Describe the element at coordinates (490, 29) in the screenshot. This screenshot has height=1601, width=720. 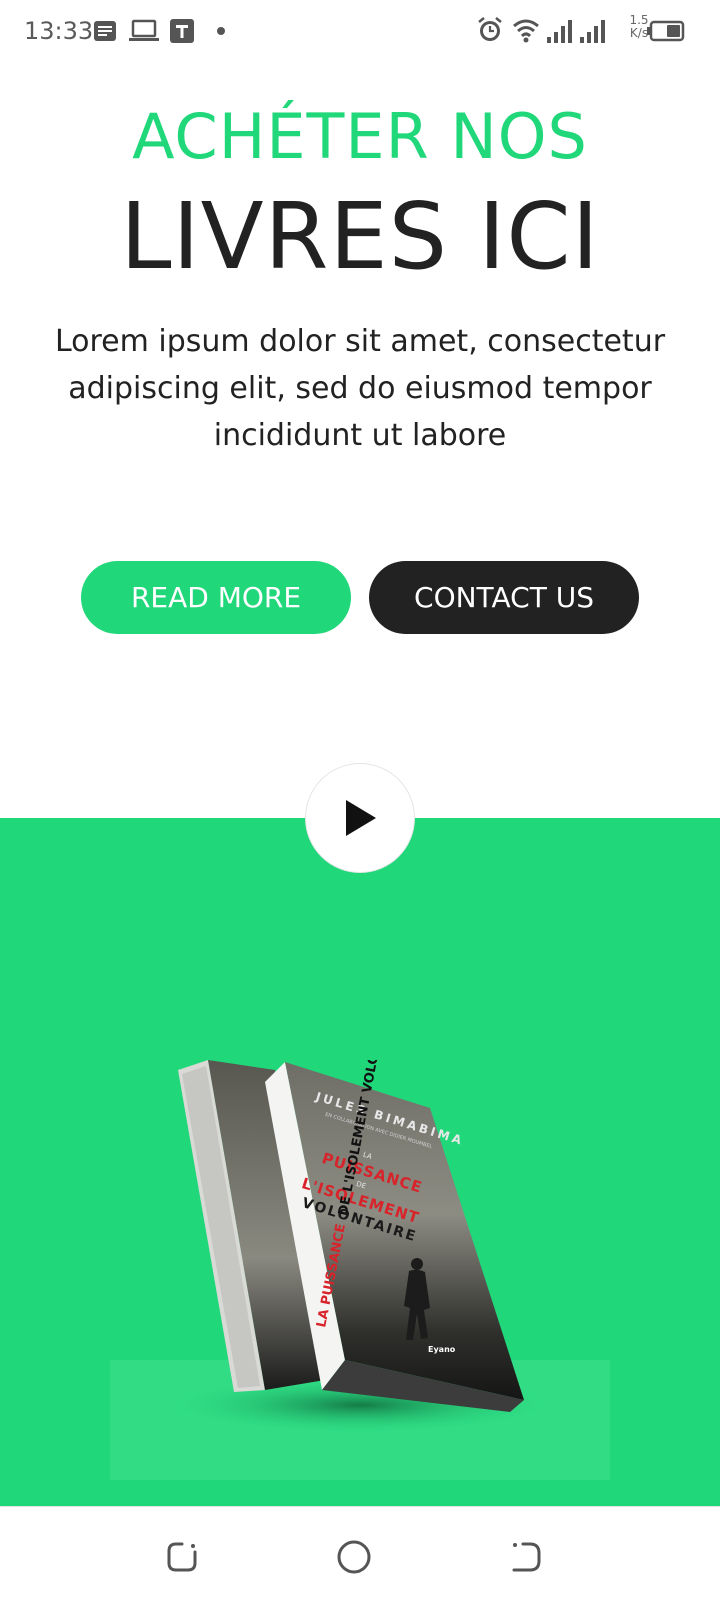
I see `alarm-icon` at that location.